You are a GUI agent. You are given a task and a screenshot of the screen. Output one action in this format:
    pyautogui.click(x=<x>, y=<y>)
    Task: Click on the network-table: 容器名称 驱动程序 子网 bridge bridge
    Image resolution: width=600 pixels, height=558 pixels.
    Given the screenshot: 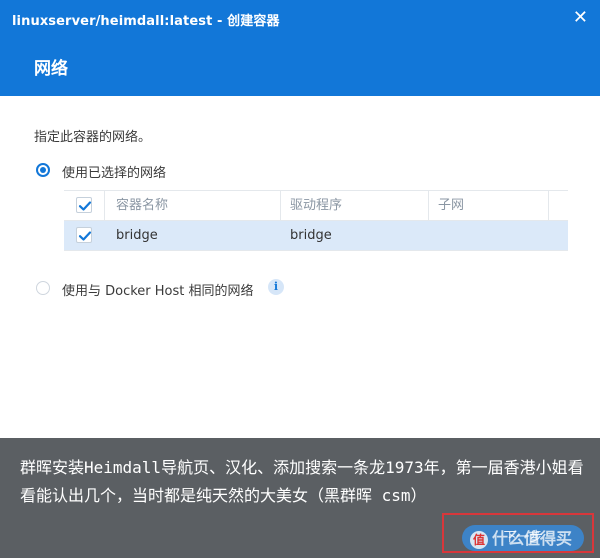 What is the action you would take?
    pyautogui.click(x=316, y=220)
    